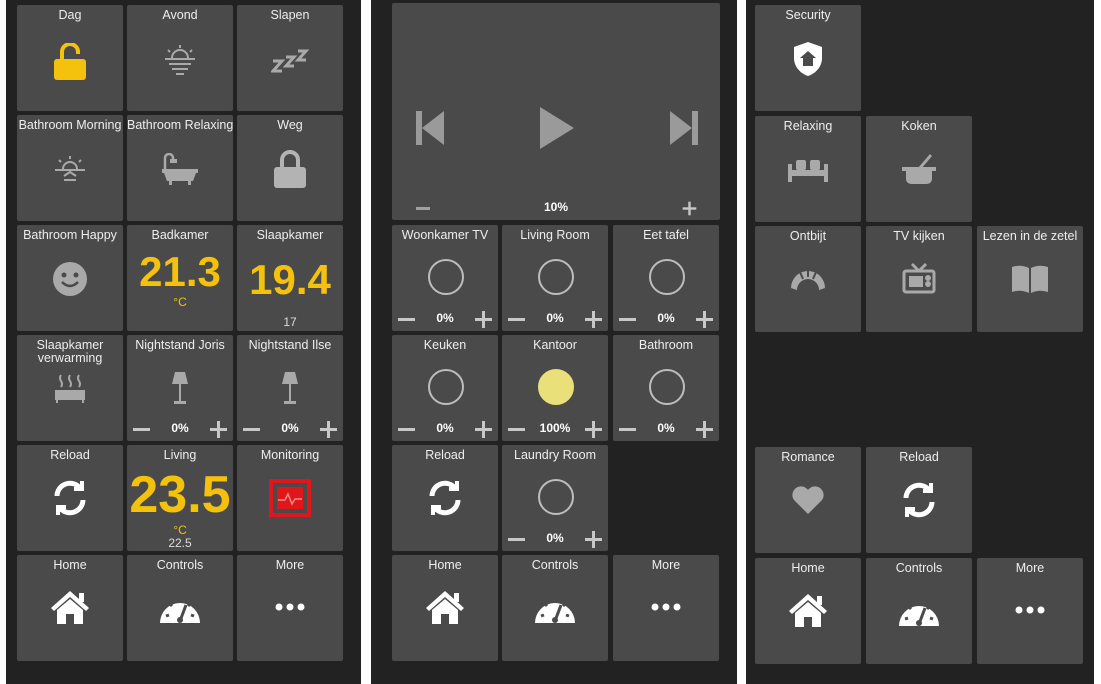  I want to click on lock-icon, so click(290, 169).